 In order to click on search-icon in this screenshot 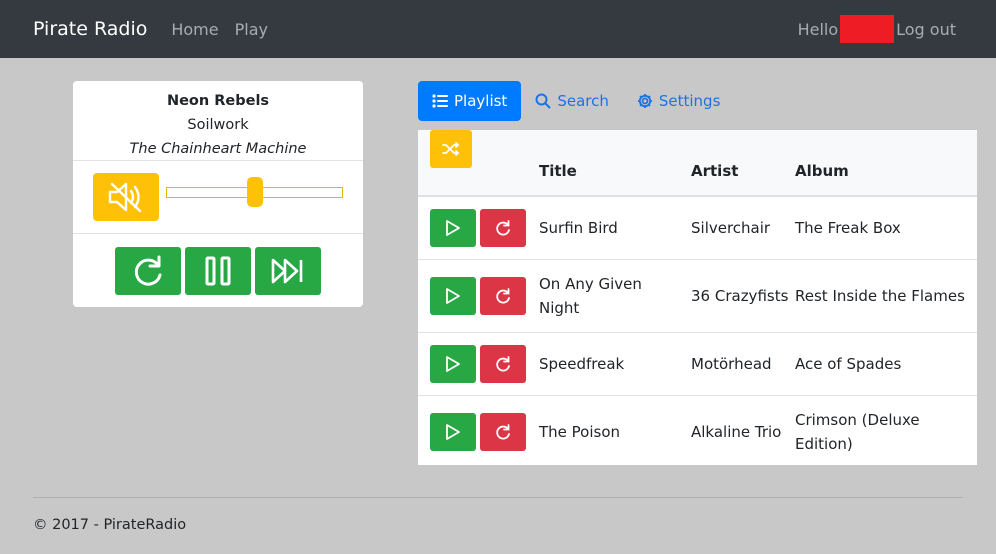, I will do `click(543, 101)`.